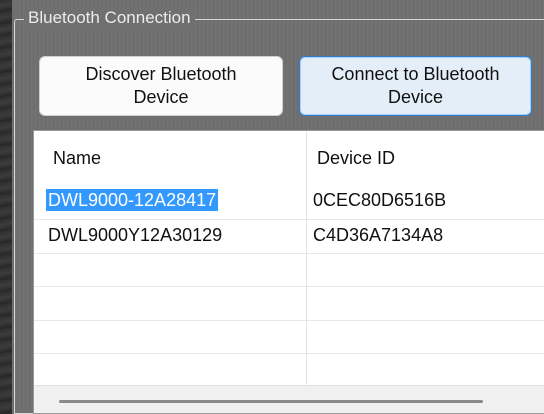 The width and height of the screenshot is (544, 414). Describe the element at coordinates (378, 235) in the screenshot. I see `device-id-cell: C4D36A7134A8` at that location.